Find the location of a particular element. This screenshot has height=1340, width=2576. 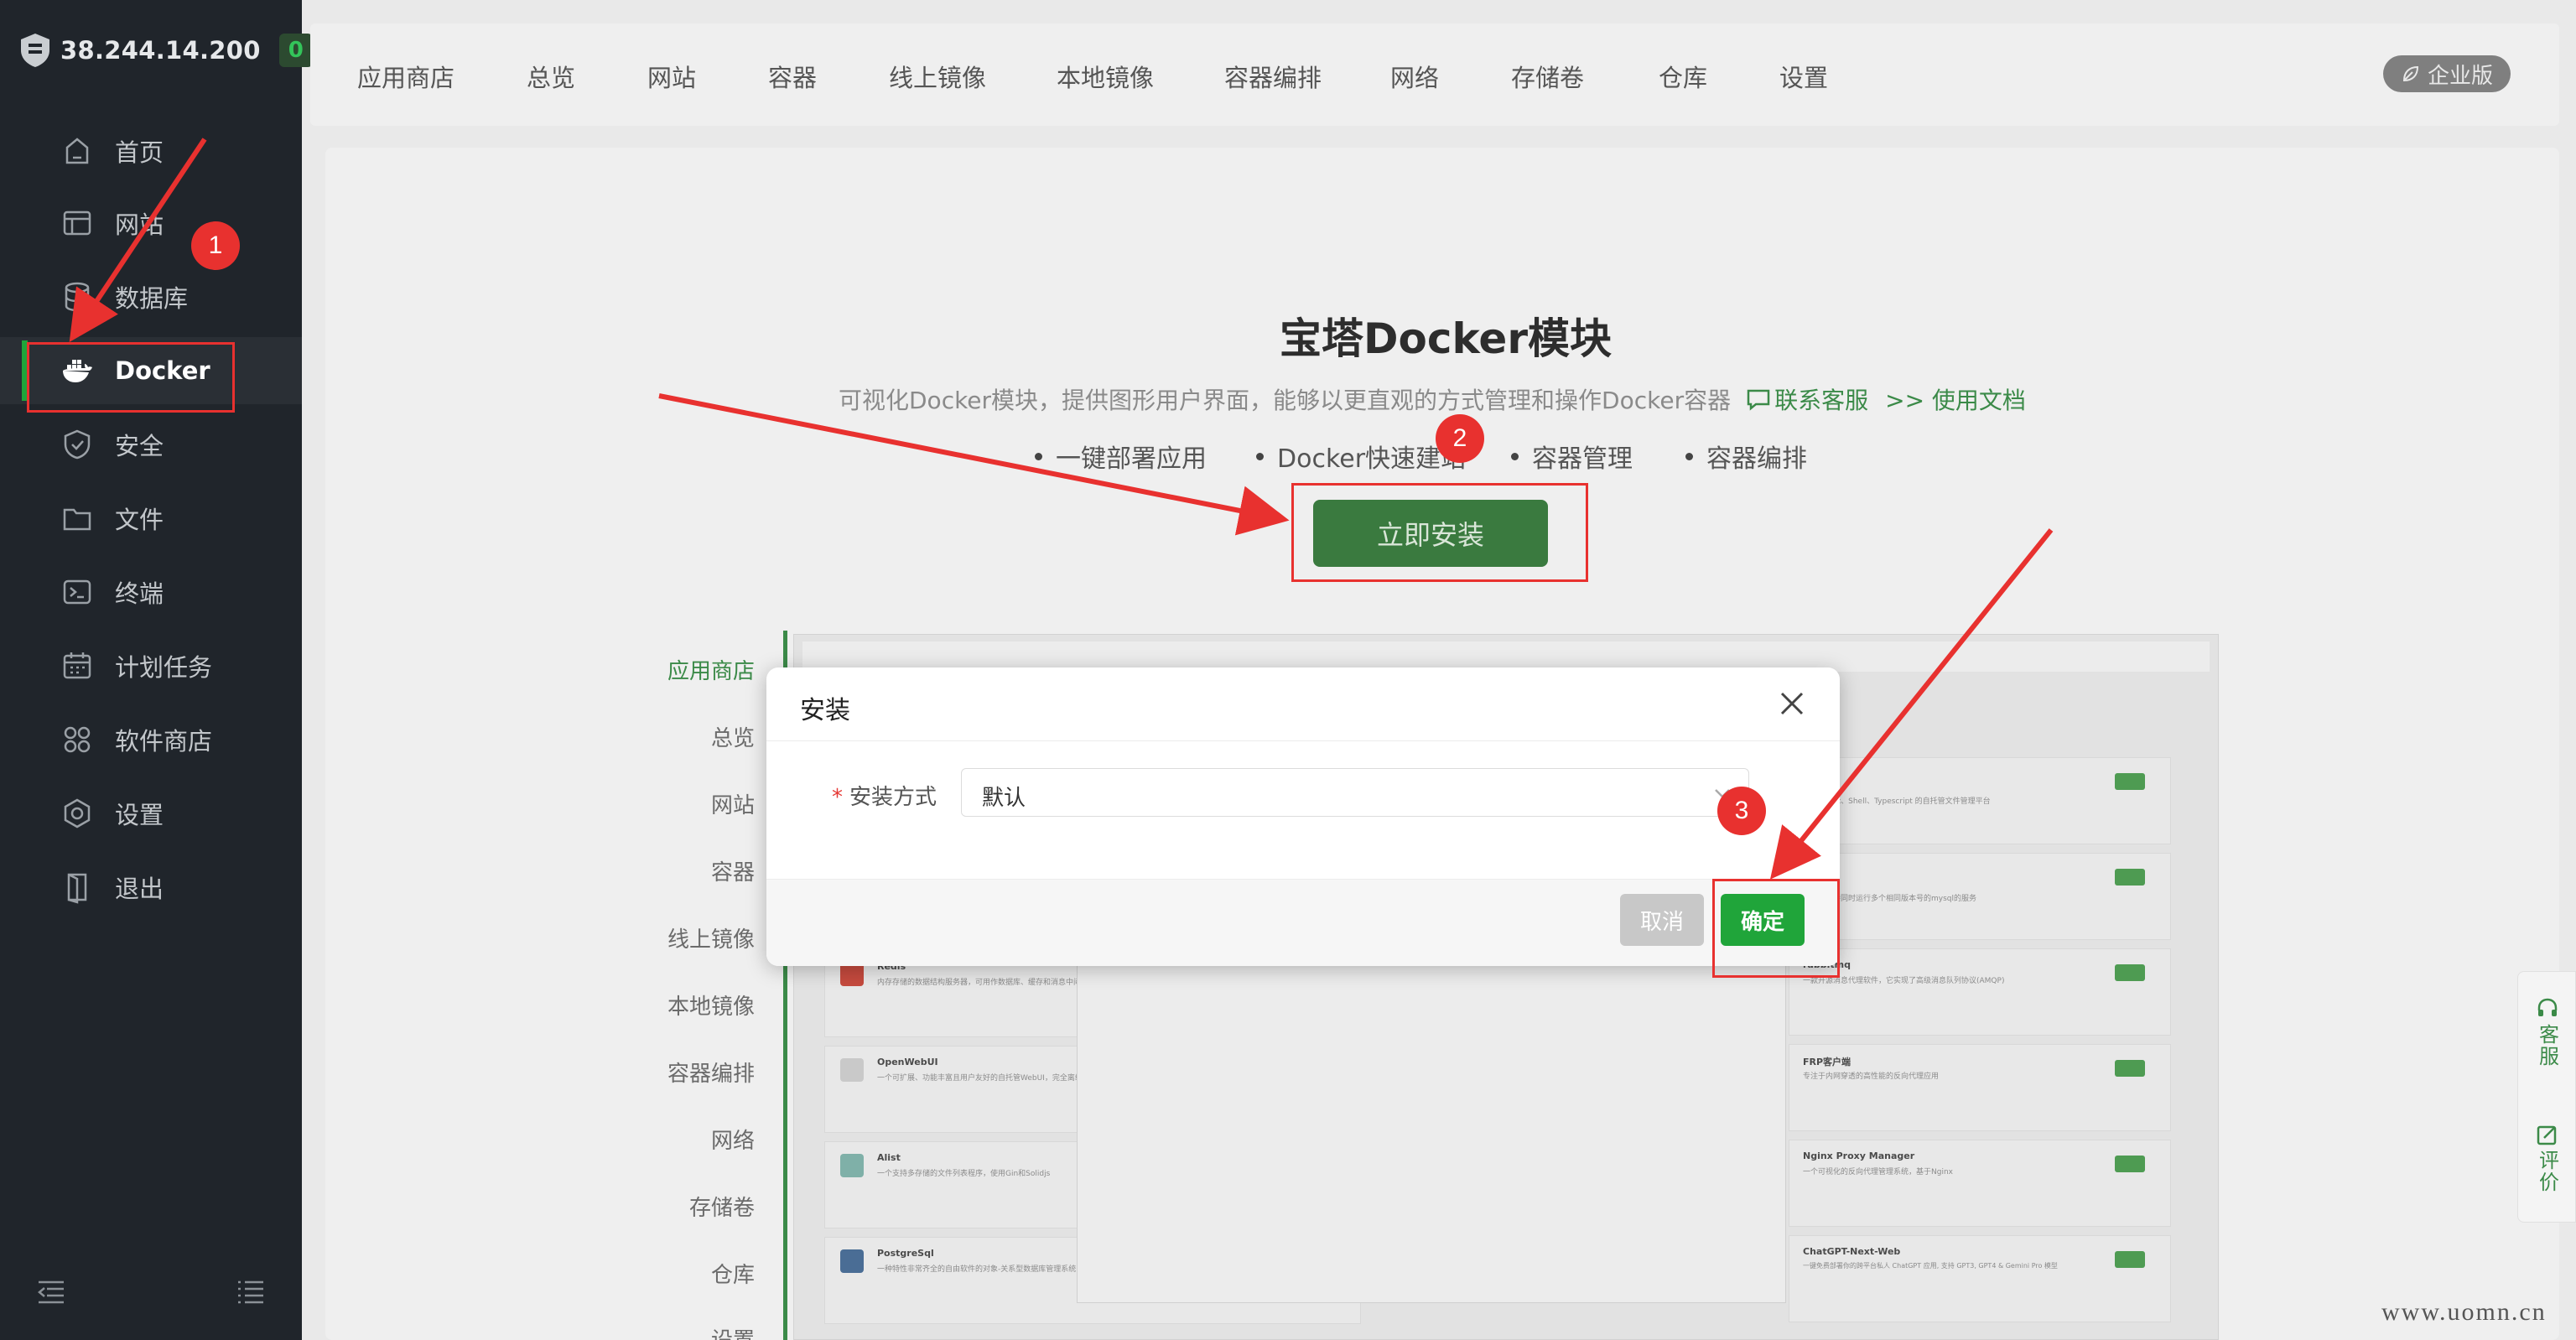

feature-item: 一键部署应用 is located at coordinates (1121, 456).